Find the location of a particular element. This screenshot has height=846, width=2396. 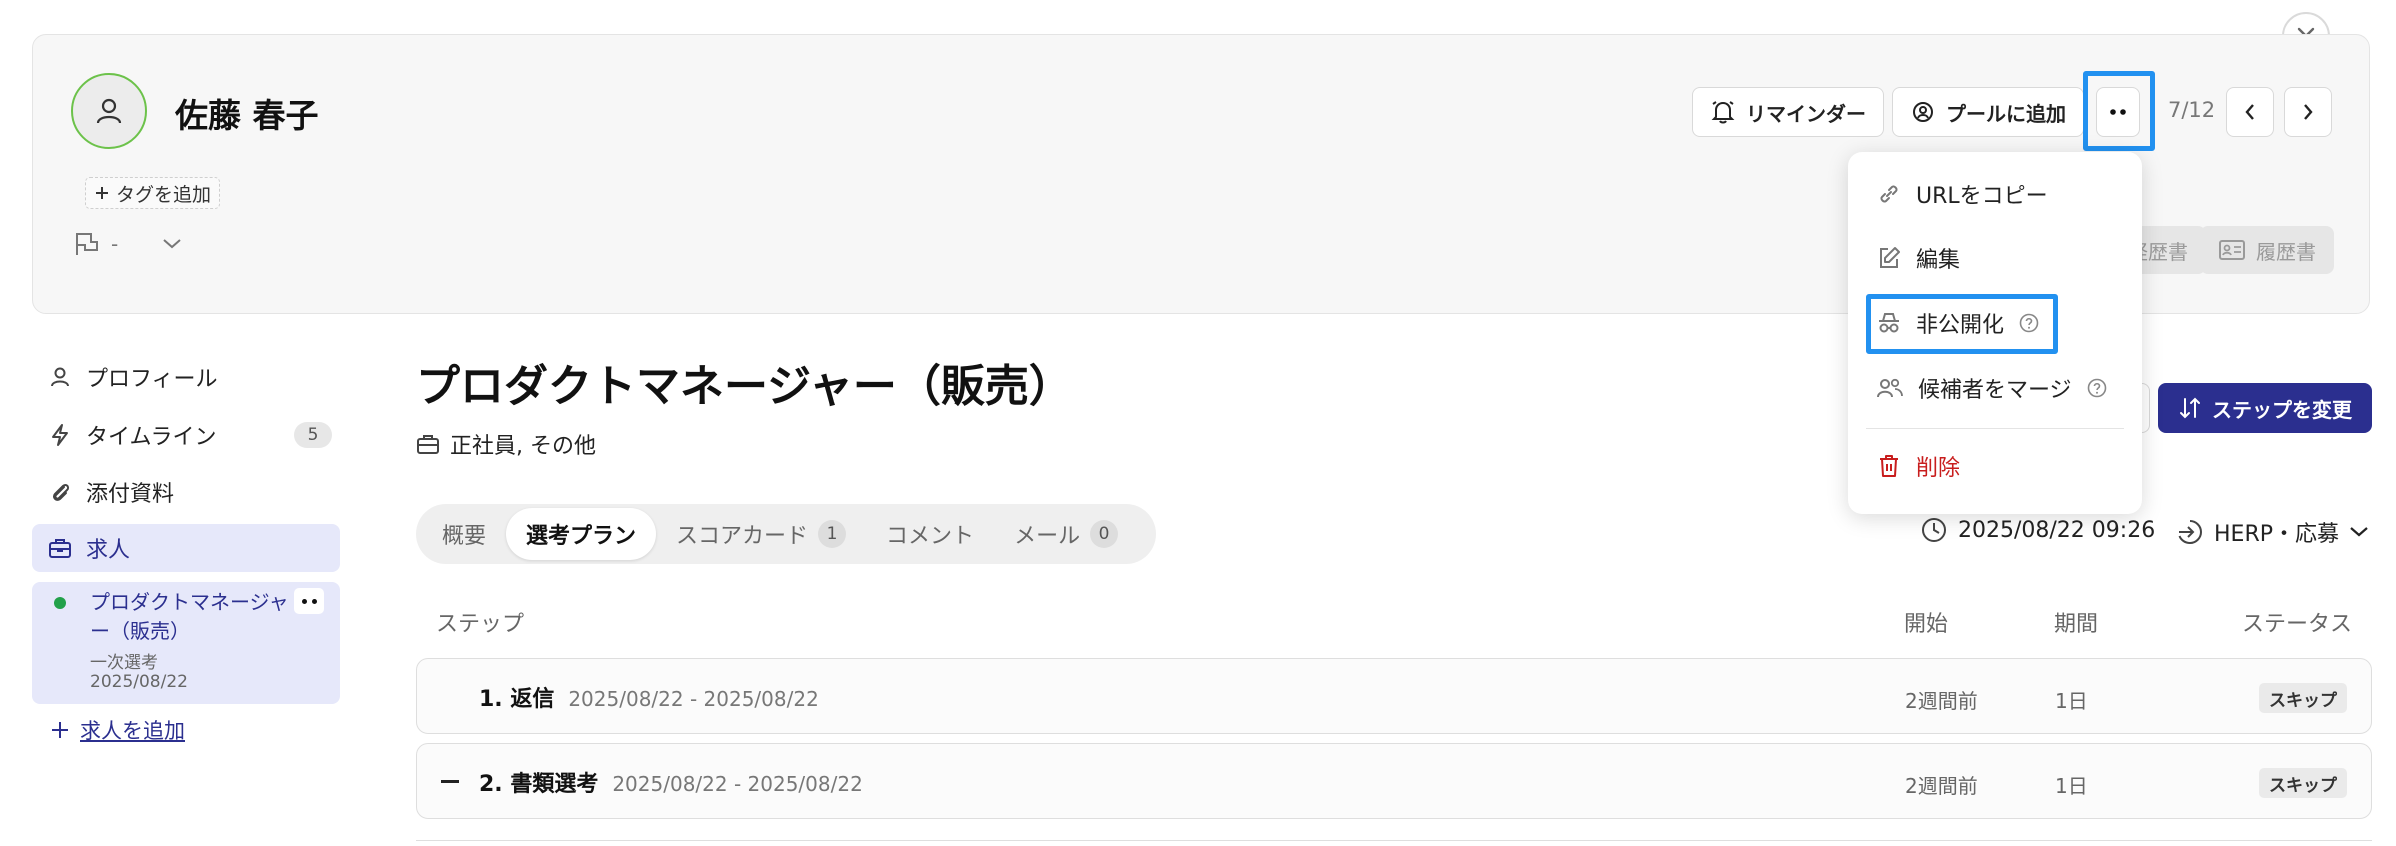

reminder-button: リマインダー is located at coordinates (1788, 112).